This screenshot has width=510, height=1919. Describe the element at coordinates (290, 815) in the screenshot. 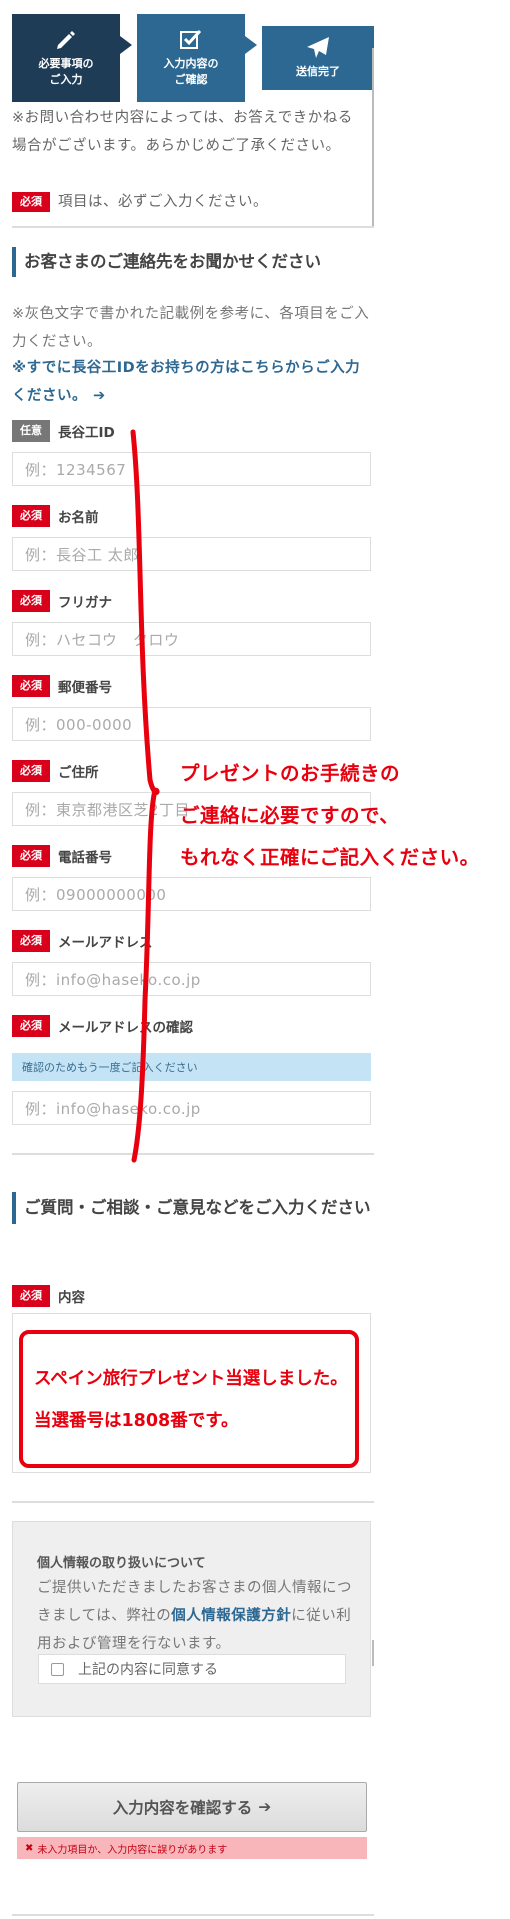

I see `annotation-line-2: ご連絡に必要ですので、` at that location.